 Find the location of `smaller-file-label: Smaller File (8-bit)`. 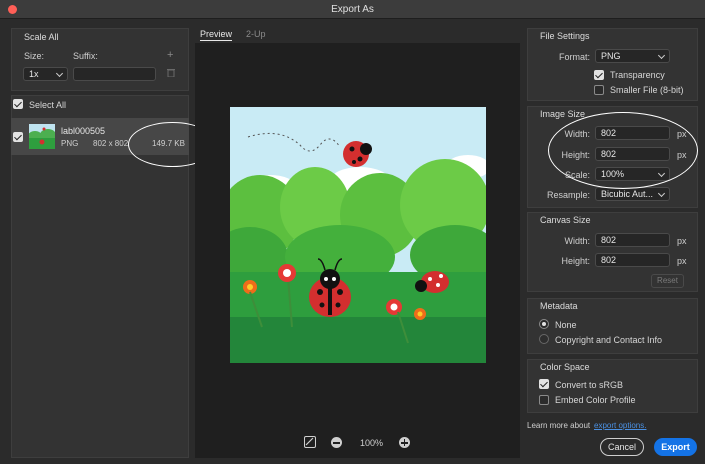

smaller-file-label: Smaller File (8-bit) is located at coordinates (647, 90).